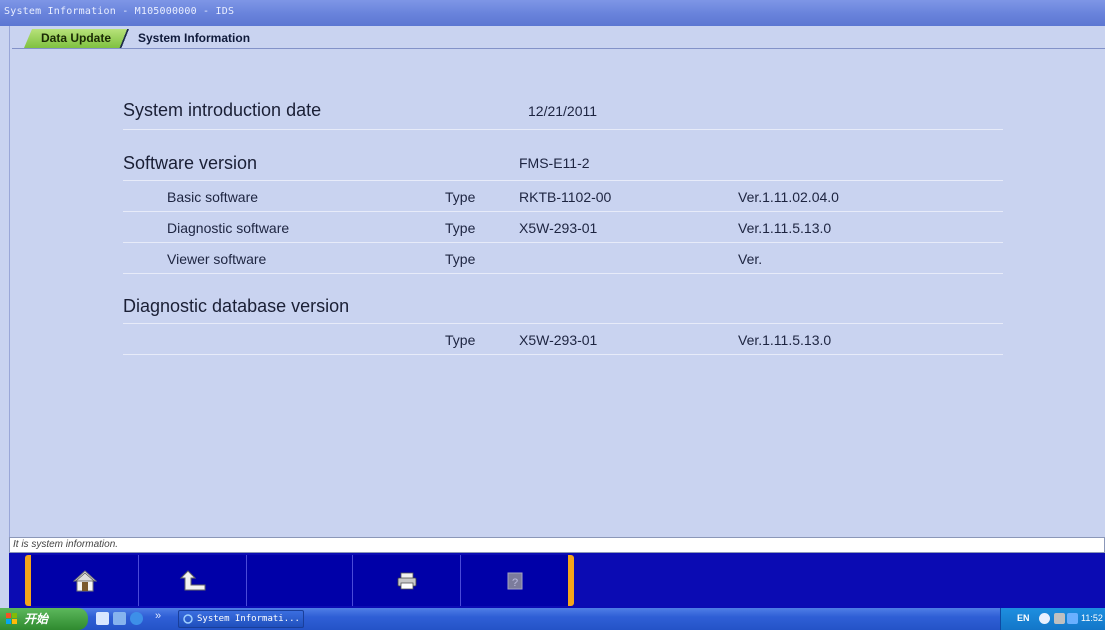 Image resolution: width=1105 pixels, height=630 pixels. I want to click on tray-arrow-icon, so click(1044, 618).